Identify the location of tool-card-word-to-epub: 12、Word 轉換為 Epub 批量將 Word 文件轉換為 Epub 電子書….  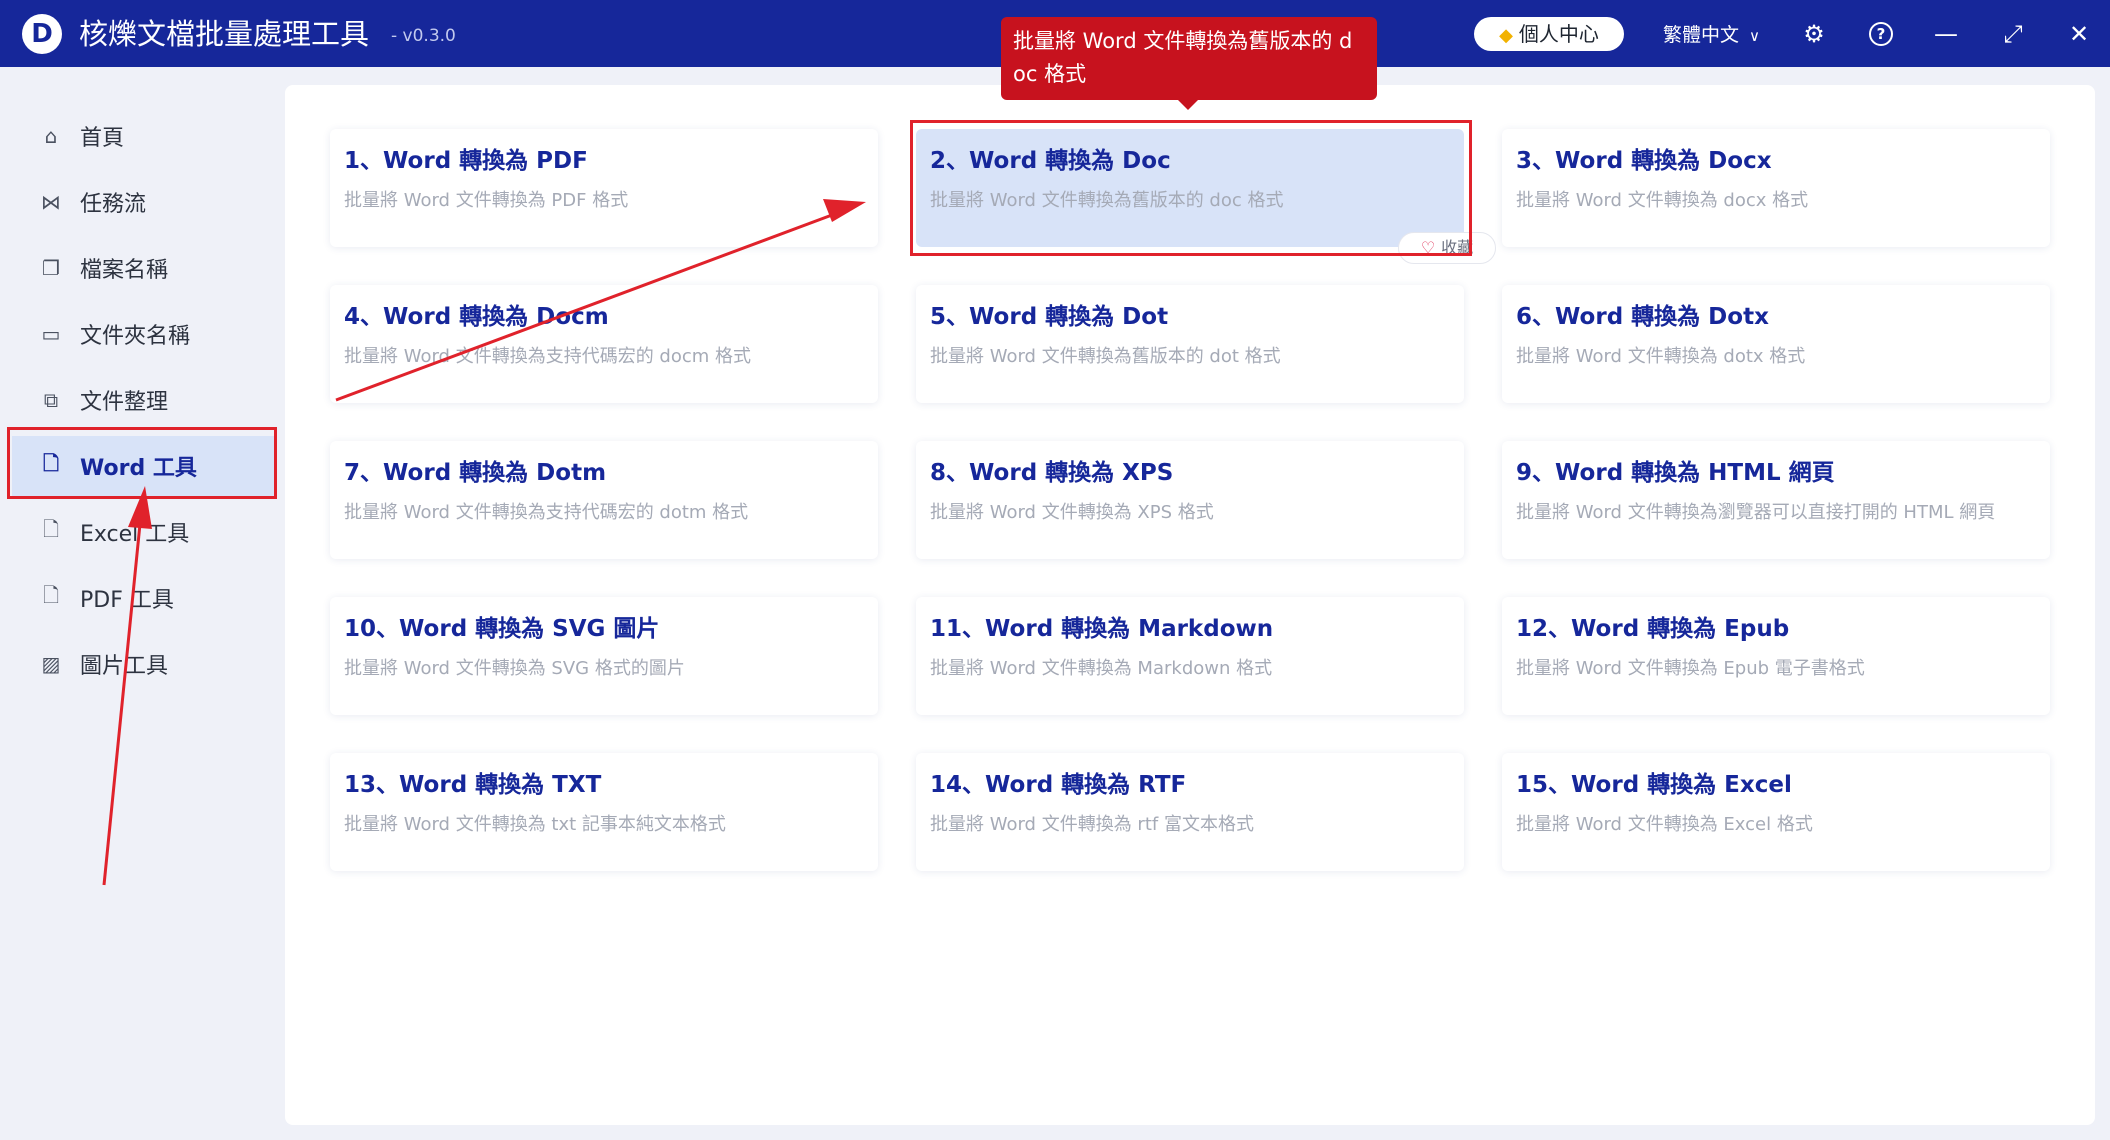
(1776, 656).